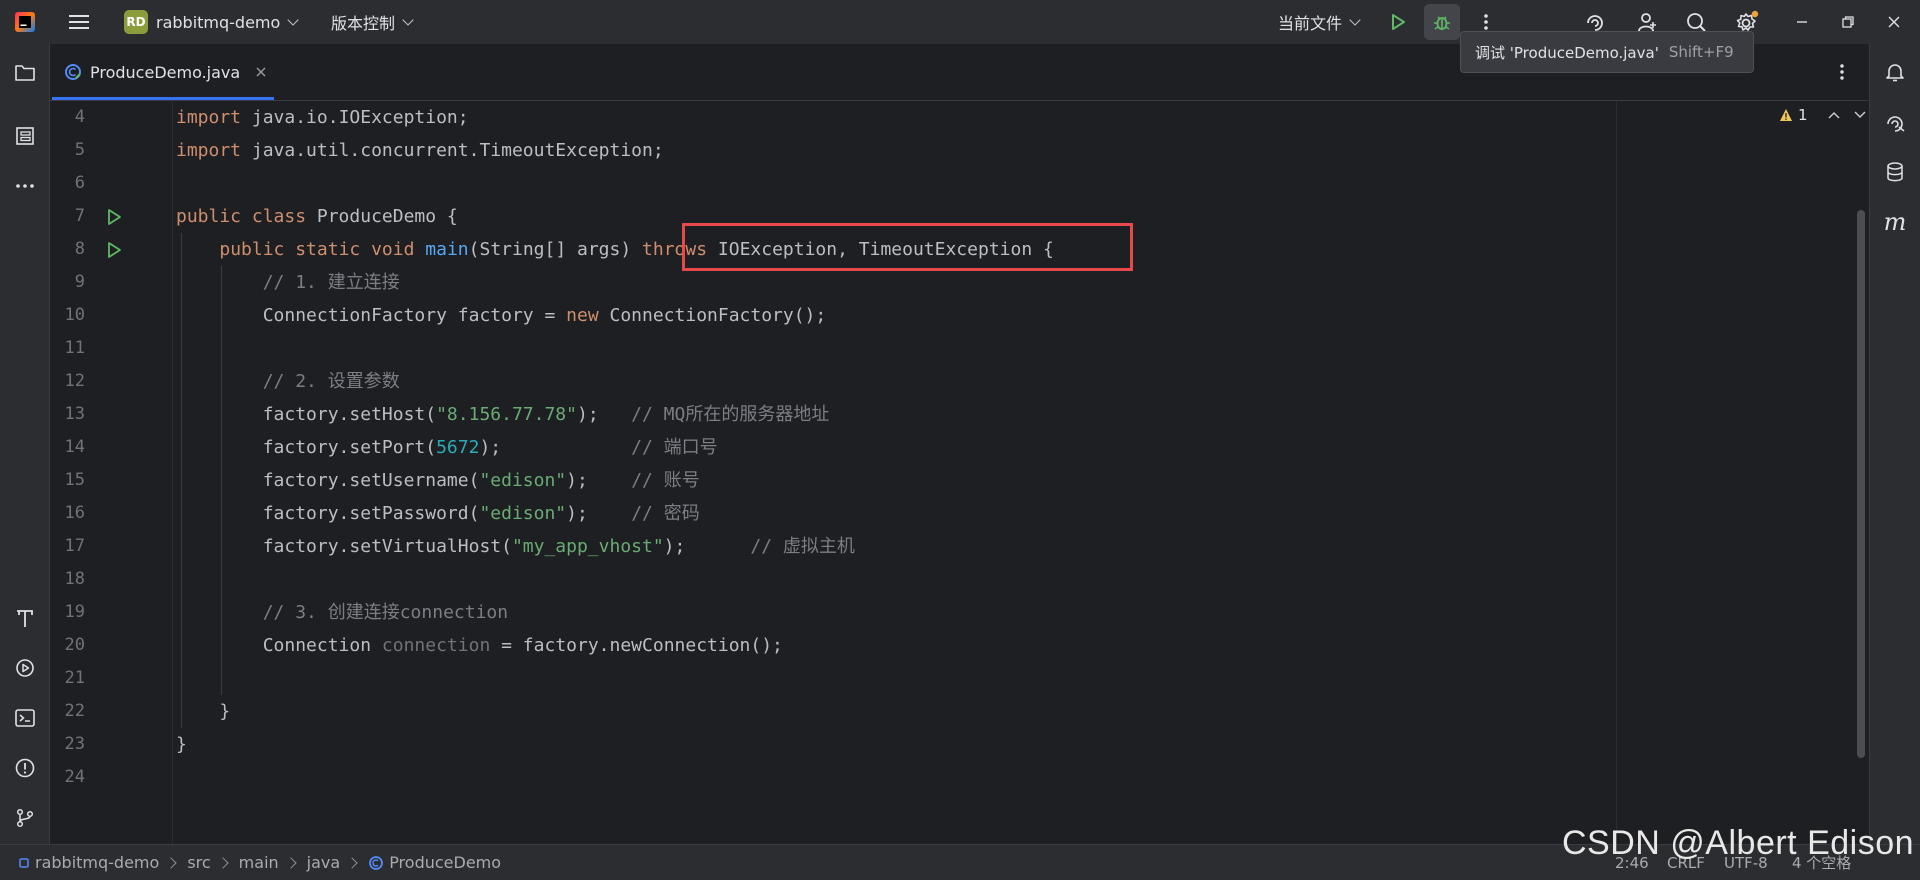 The image size is (1920, 880). I want to click on string-literal: "8.156.77.78", so click(506, 414).